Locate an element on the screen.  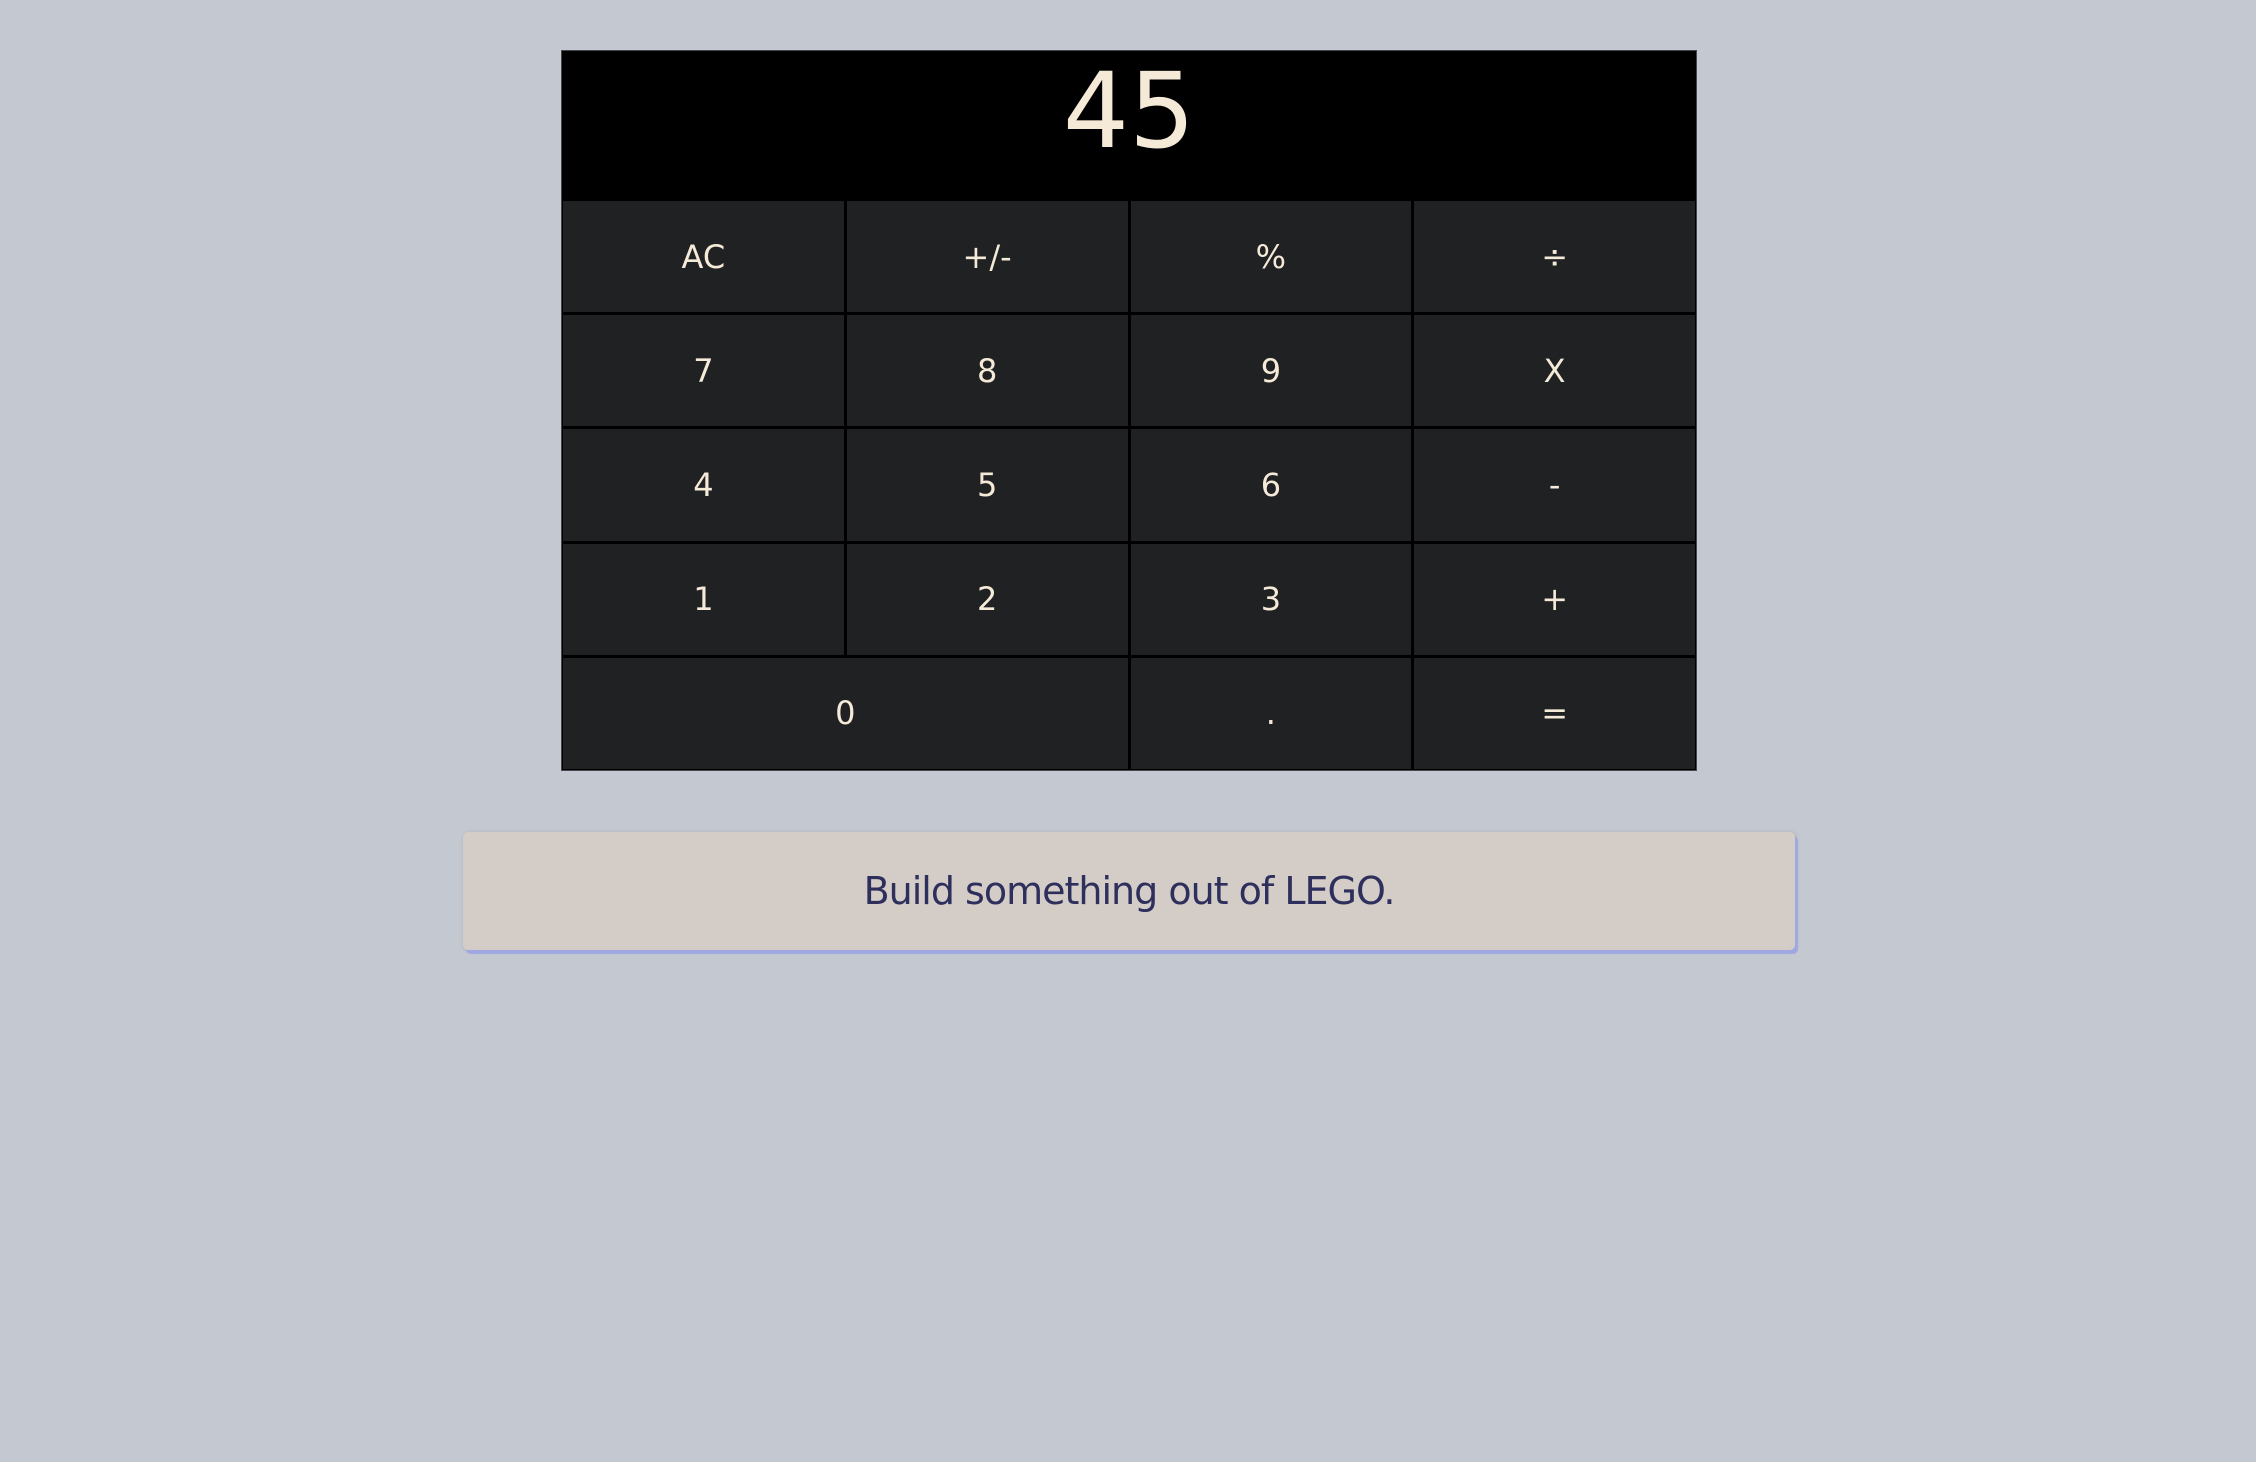
suggestion-text: Build something out of LEGO. is located at coordinates (1129, 891).